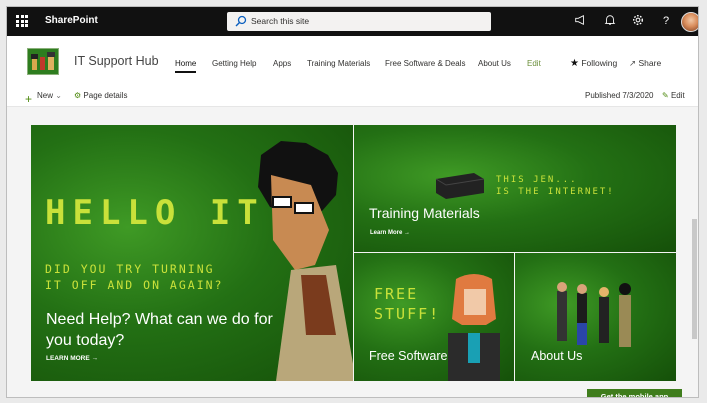  I want to click on edit-page-button: ✎ Edit, so click(673, 95).